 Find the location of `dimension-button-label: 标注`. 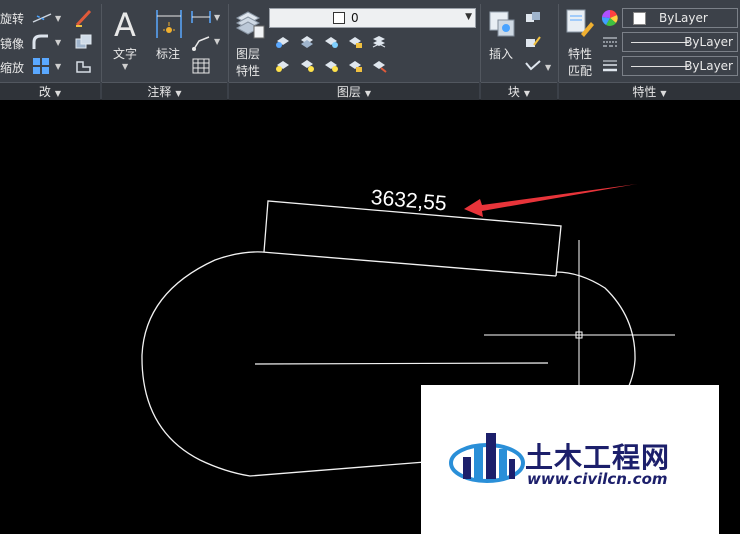

dimension-button-label: 标注 is located at coordinates (168, 53).